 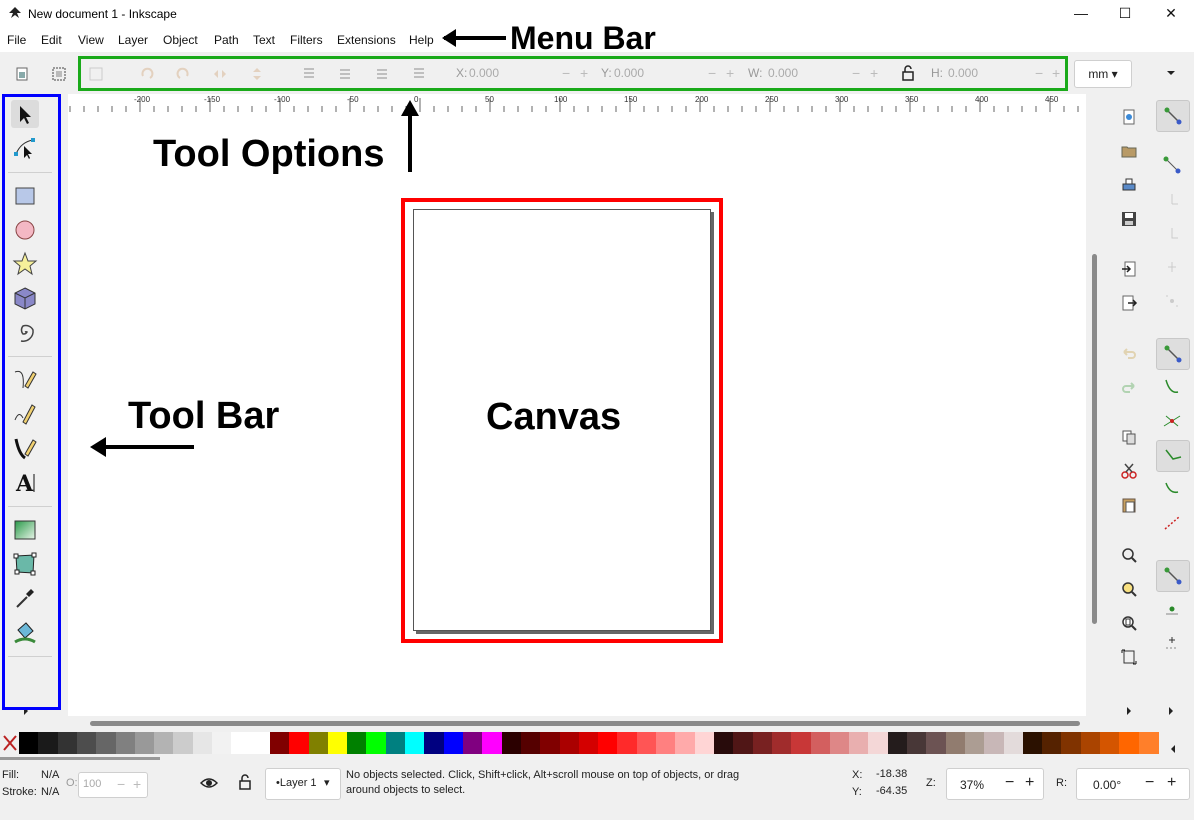 I want to click on open-folder-icon, so click(x=1129, y=151).